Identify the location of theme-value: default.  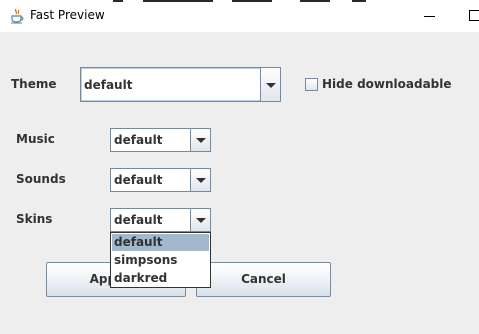
(108, 85).